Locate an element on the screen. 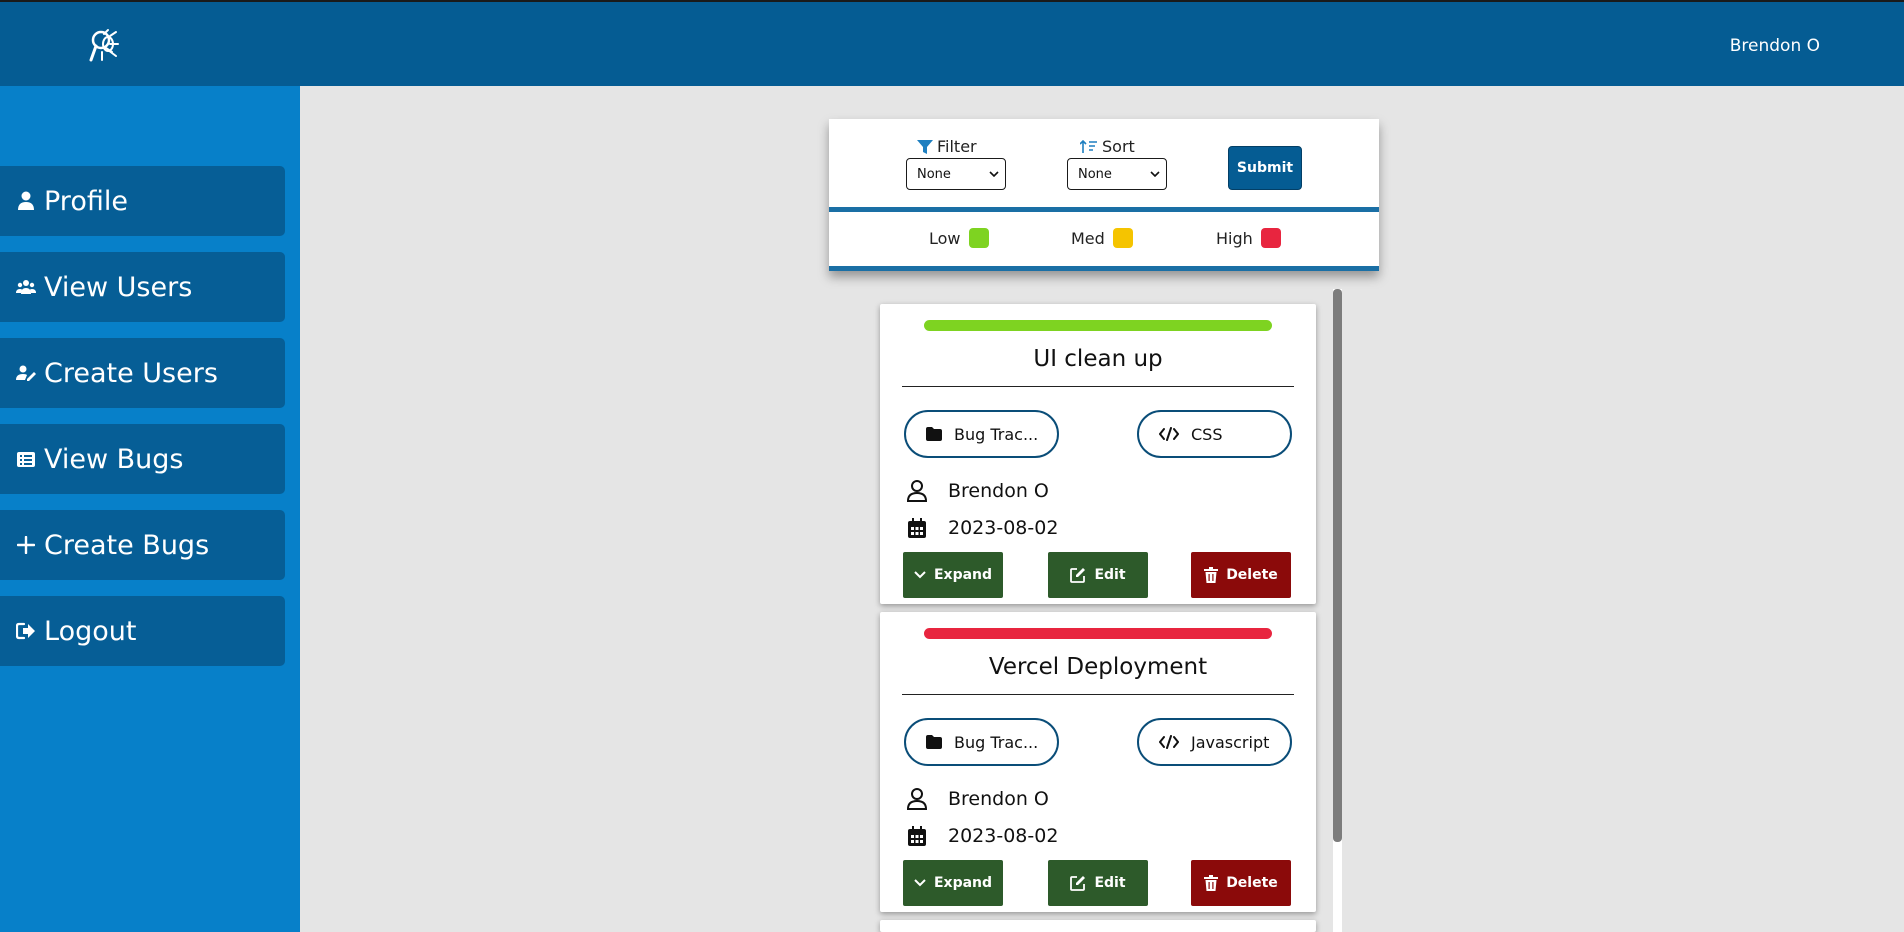  filter-select: None is located at coordinates (956, 174).